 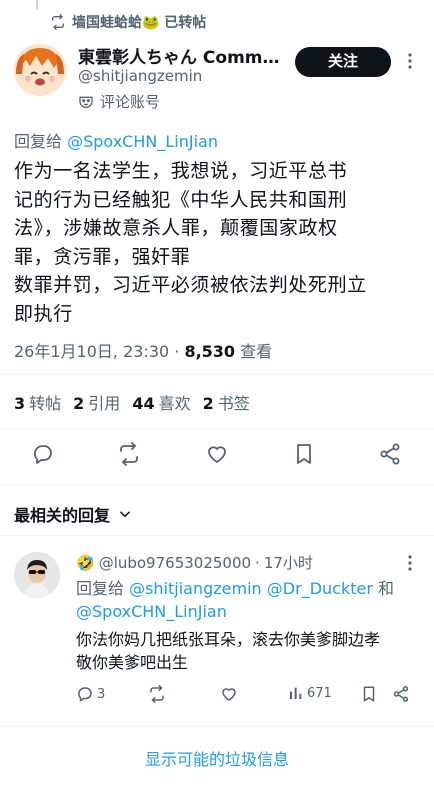 I want to click on show-probable-spam-link: 显示可能的垃圾信息, so click(x=217, y=758).